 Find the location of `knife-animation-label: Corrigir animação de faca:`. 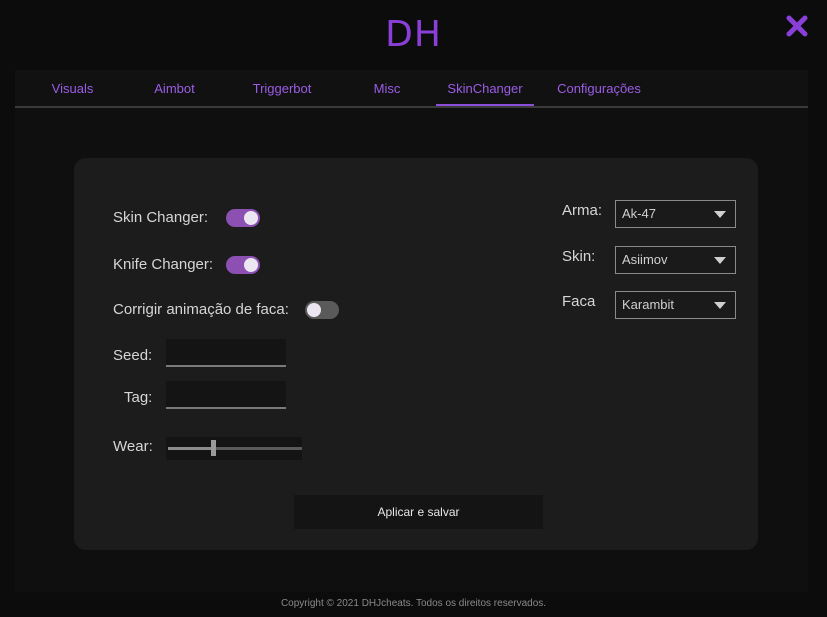

knife-animation-label: Corrigir animação de faca: is located at coordinates (201, 309).